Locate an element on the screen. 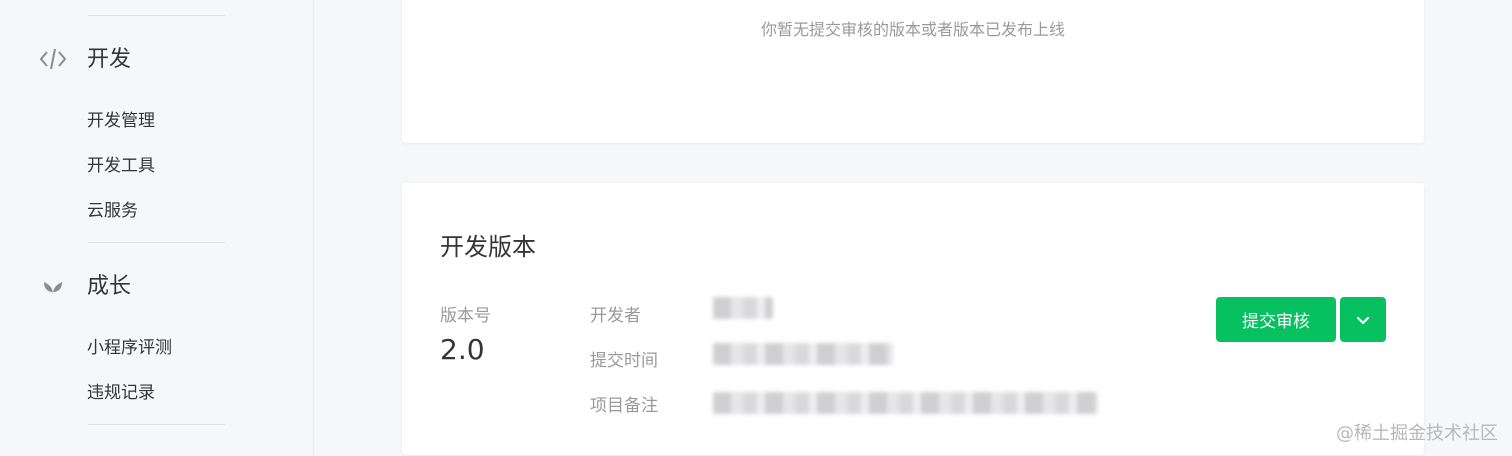  version-value: 2.0 is located at coordinates (462, 349).